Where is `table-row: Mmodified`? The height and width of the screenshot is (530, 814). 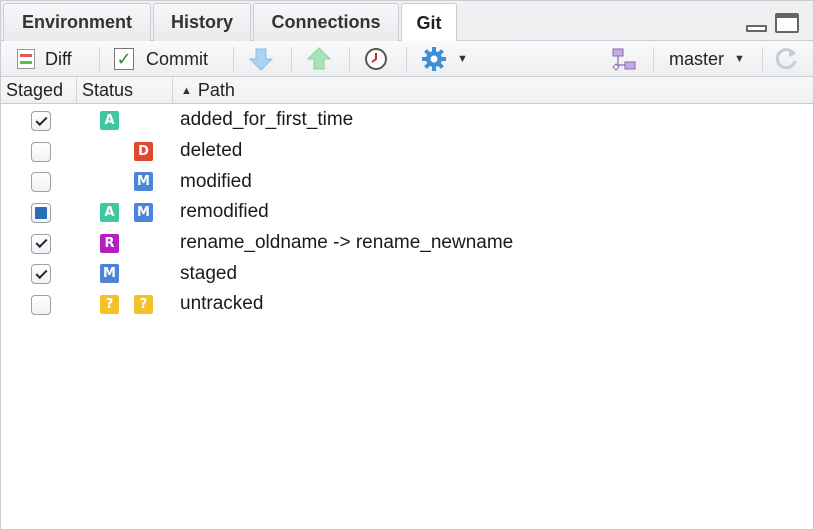
table-row: Mmodified is located at coordinates (407, 181).